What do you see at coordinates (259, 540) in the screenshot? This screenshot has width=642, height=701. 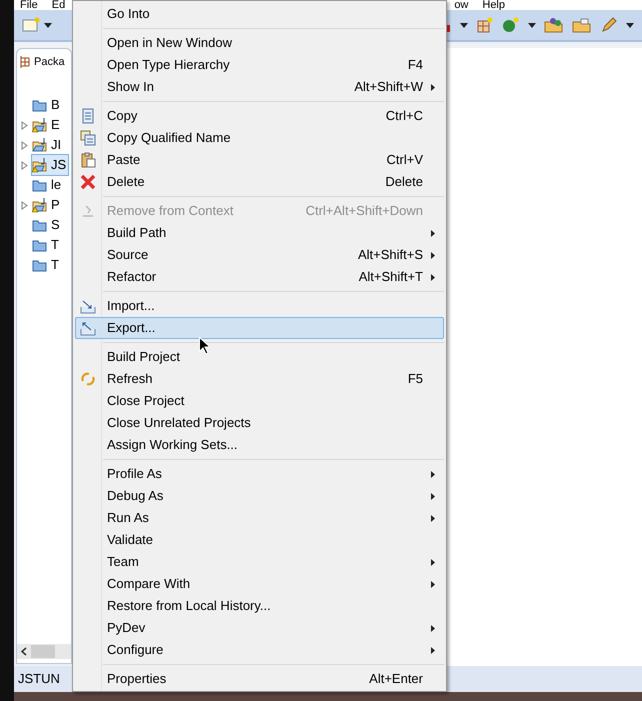 I see `menu-item: Validate` at bounding box center [259, 540].